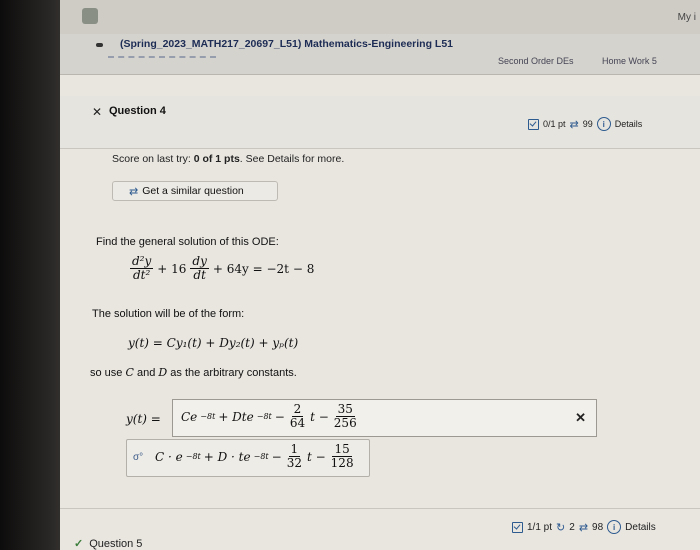  What do you see at coordinates (90, 16) in the screenshot?
I see `site-icon` at bounding box center [90, 16].